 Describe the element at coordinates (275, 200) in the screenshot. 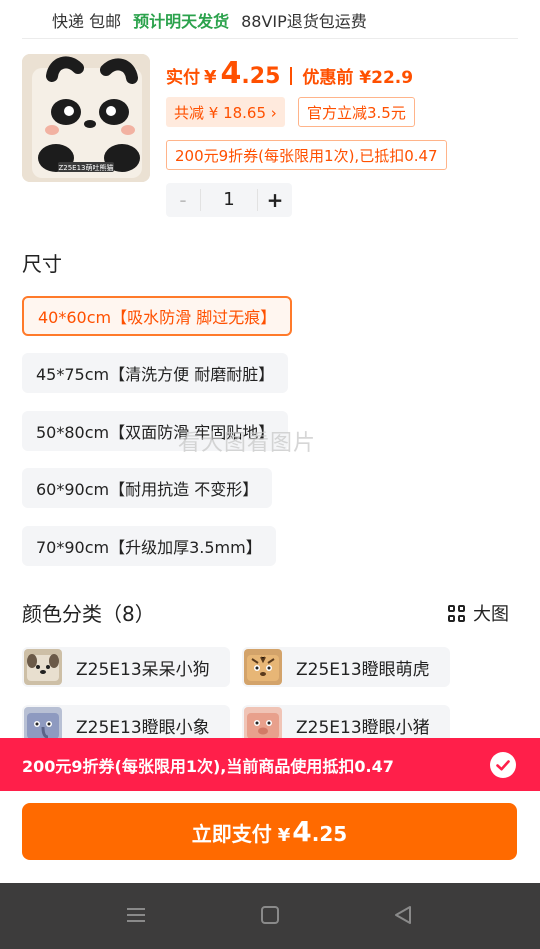

I see `quantity-increase-button: +` at that location.